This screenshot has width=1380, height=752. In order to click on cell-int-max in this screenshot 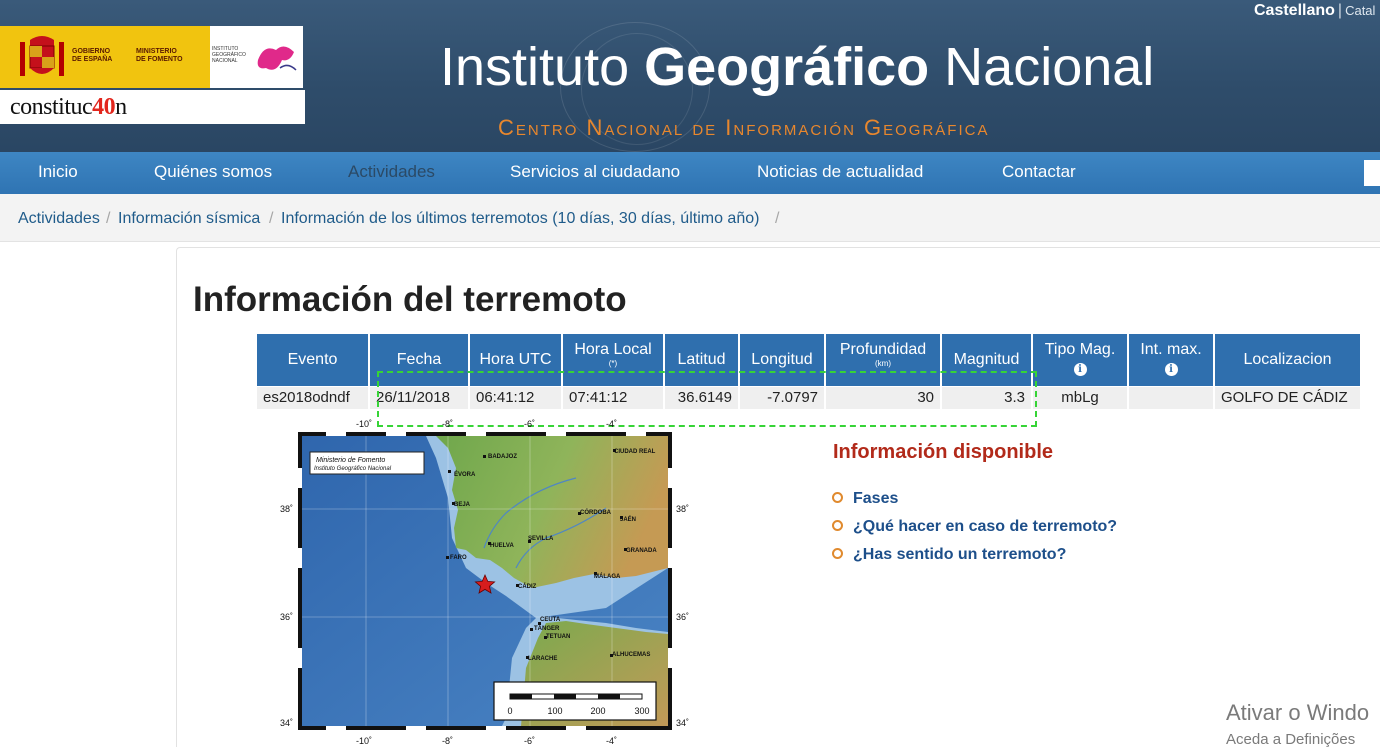, I will do `click(1171, 398)`.